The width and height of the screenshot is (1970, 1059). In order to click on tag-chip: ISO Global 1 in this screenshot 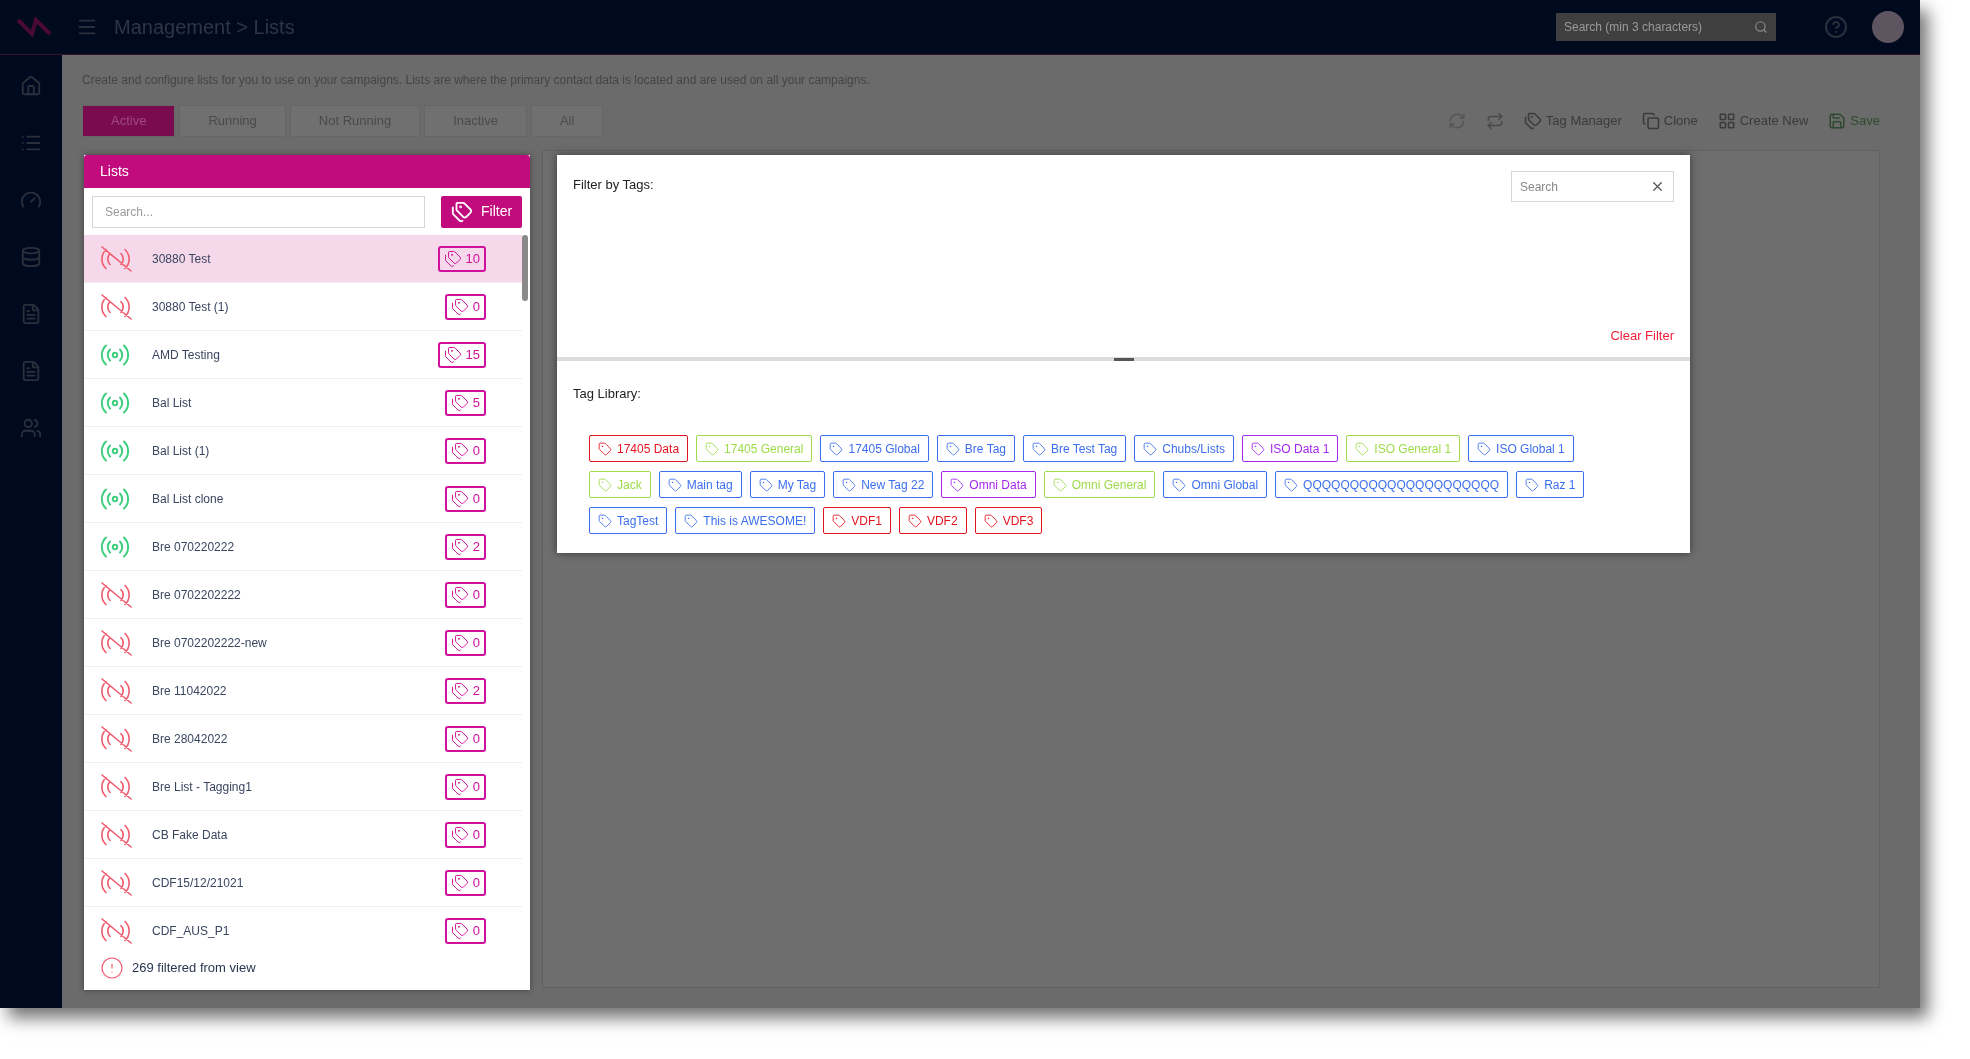, I will do `click(1521, 448)`.